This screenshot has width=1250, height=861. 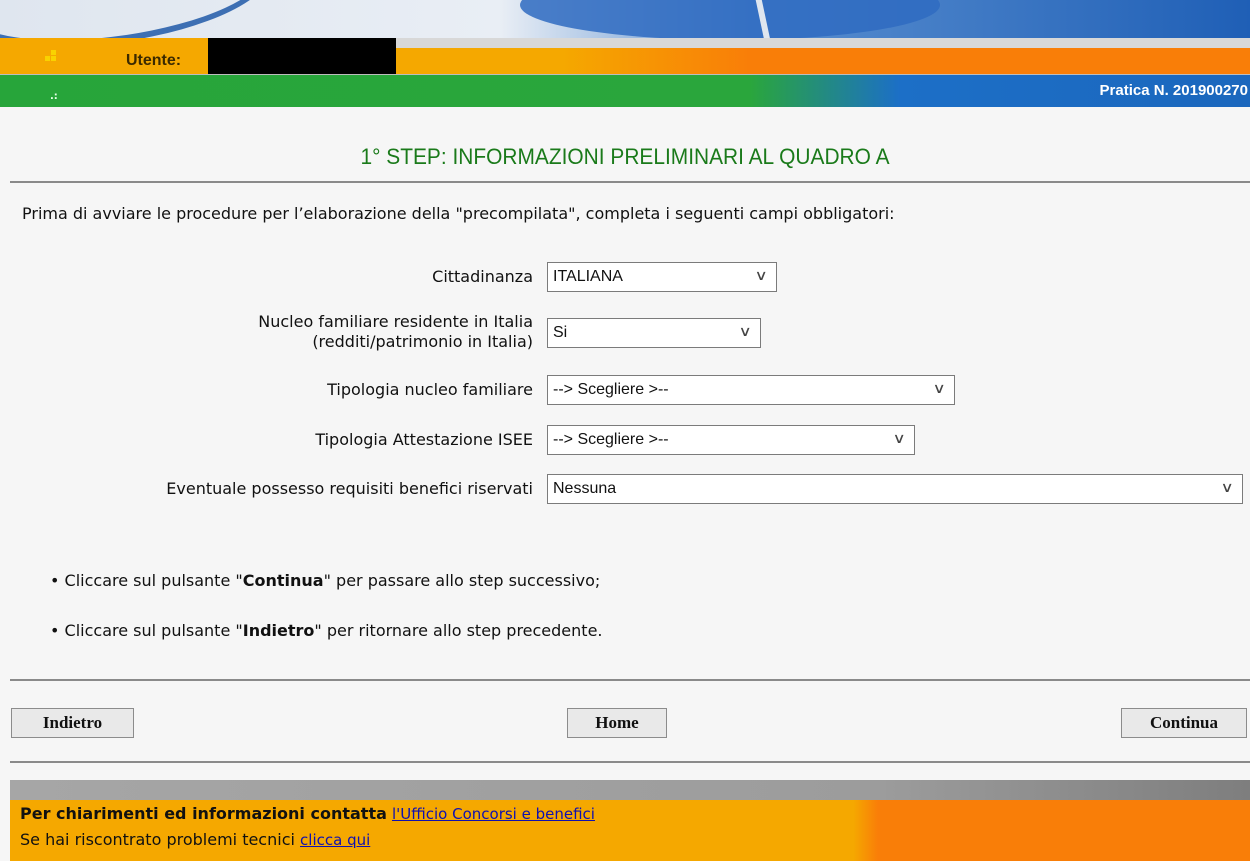 I want to click on cittadinanza-select: ITALIANA ∨, so click(x=662, y=277).